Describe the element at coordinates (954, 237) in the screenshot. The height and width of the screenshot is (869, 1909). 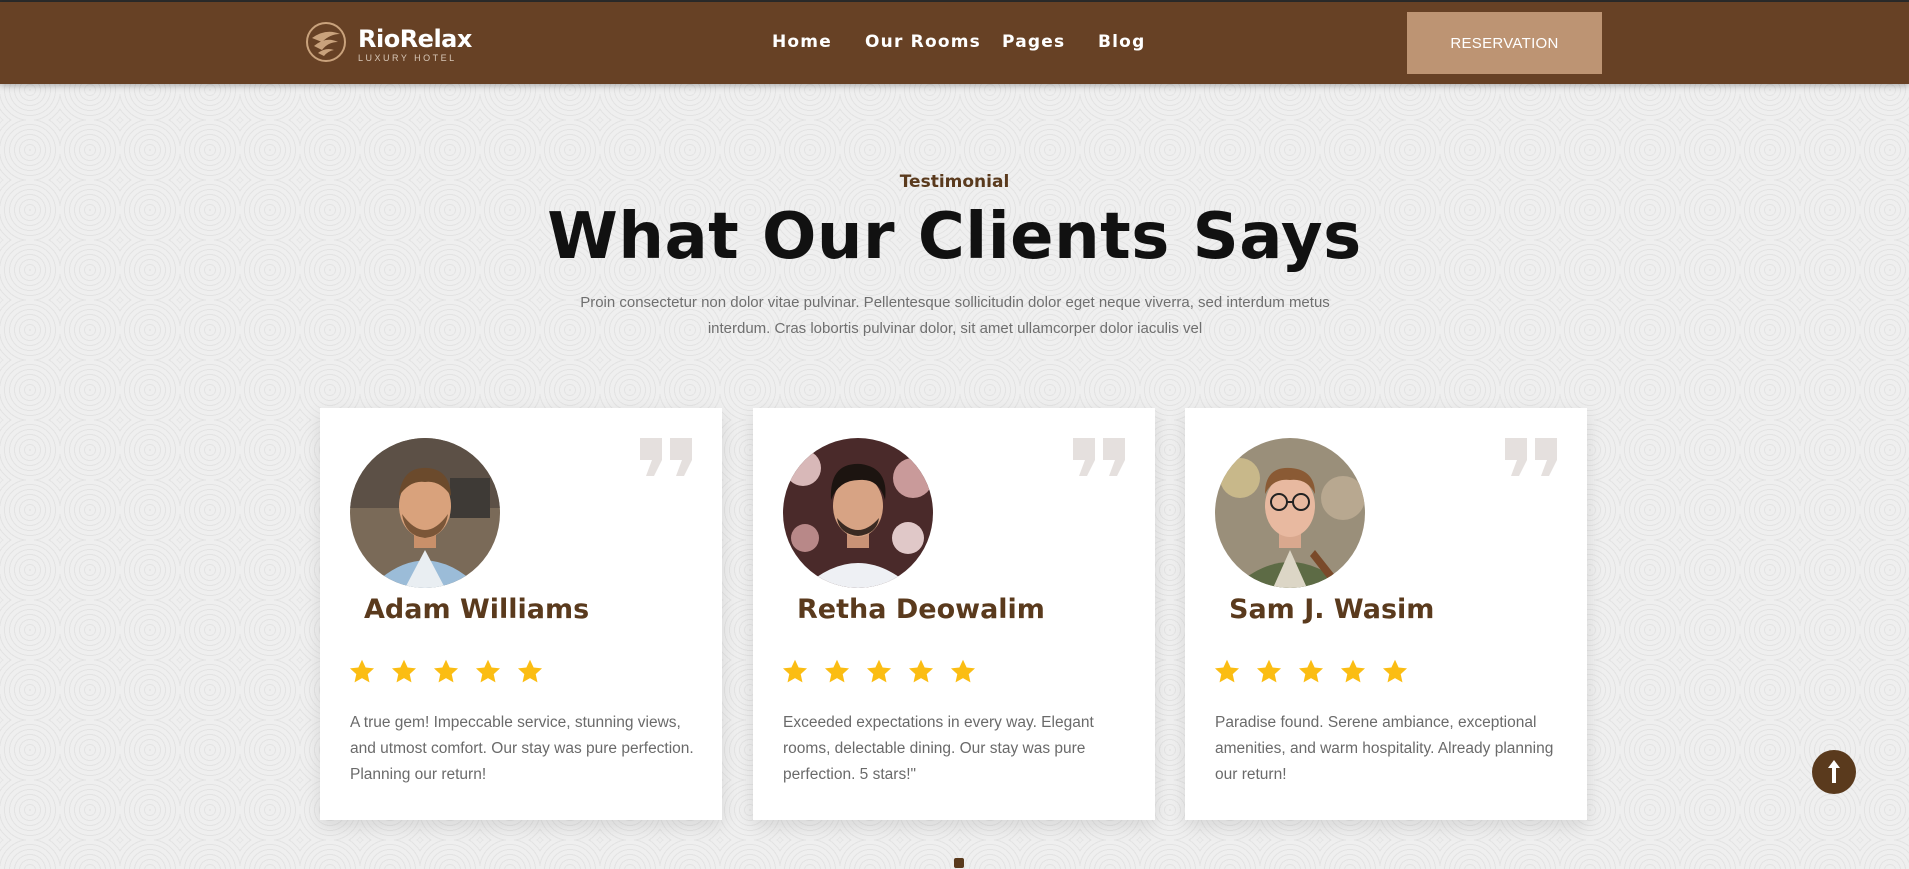
I see `section-title: What Our Clients Says` at that location.